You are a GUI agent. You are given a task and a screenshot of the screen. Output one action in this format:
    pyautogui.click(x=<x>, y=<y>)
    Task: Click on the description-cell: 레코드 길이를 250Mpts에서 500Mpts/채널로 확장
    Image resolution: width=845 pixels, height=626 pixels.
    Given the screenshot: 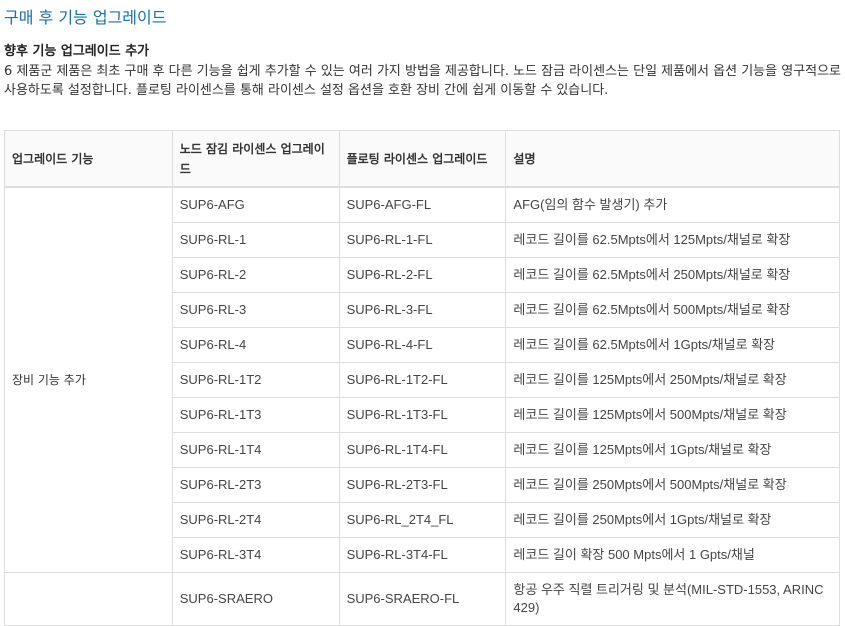 What is the action you would take?
    pyautogui.click(x=672, y=485)
    